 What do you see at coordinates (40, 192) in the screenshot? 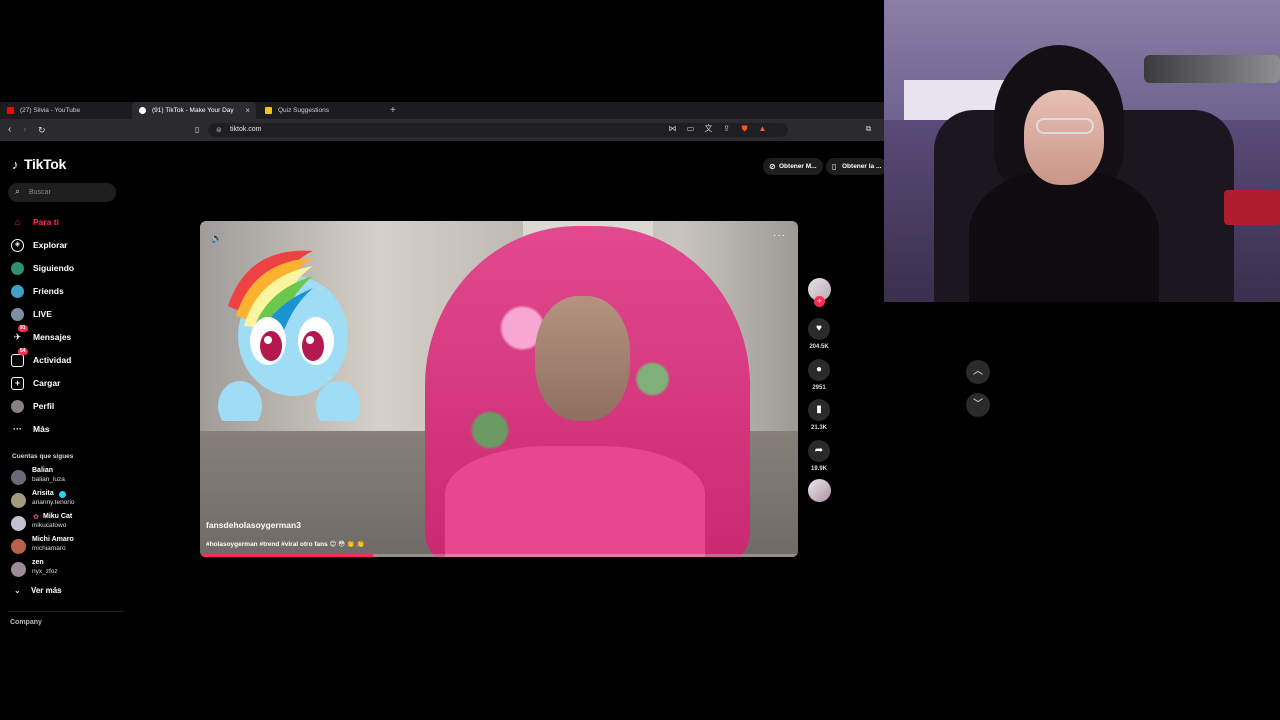
I see `search-placeholder: Buscar` at bounding box center [40, 192].